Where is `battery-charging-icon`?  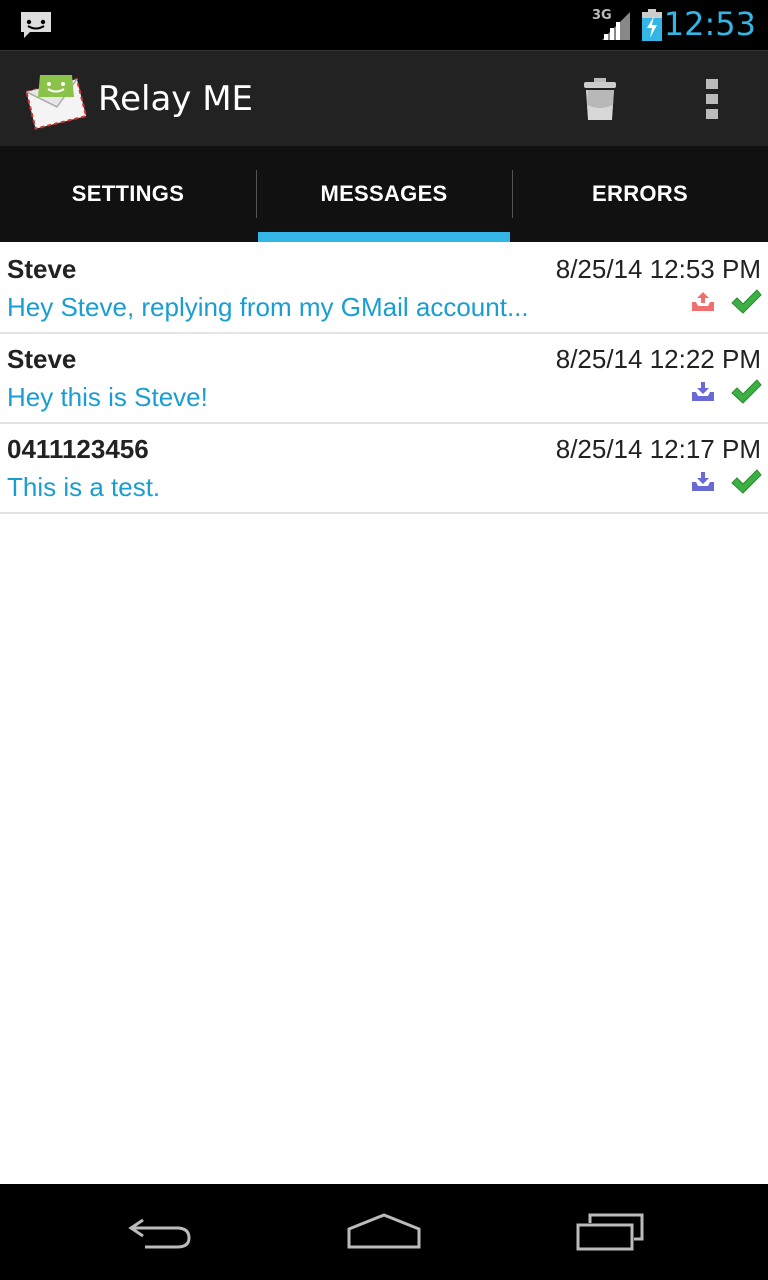 battery-charging-icon is located at coordinates (652, 25).